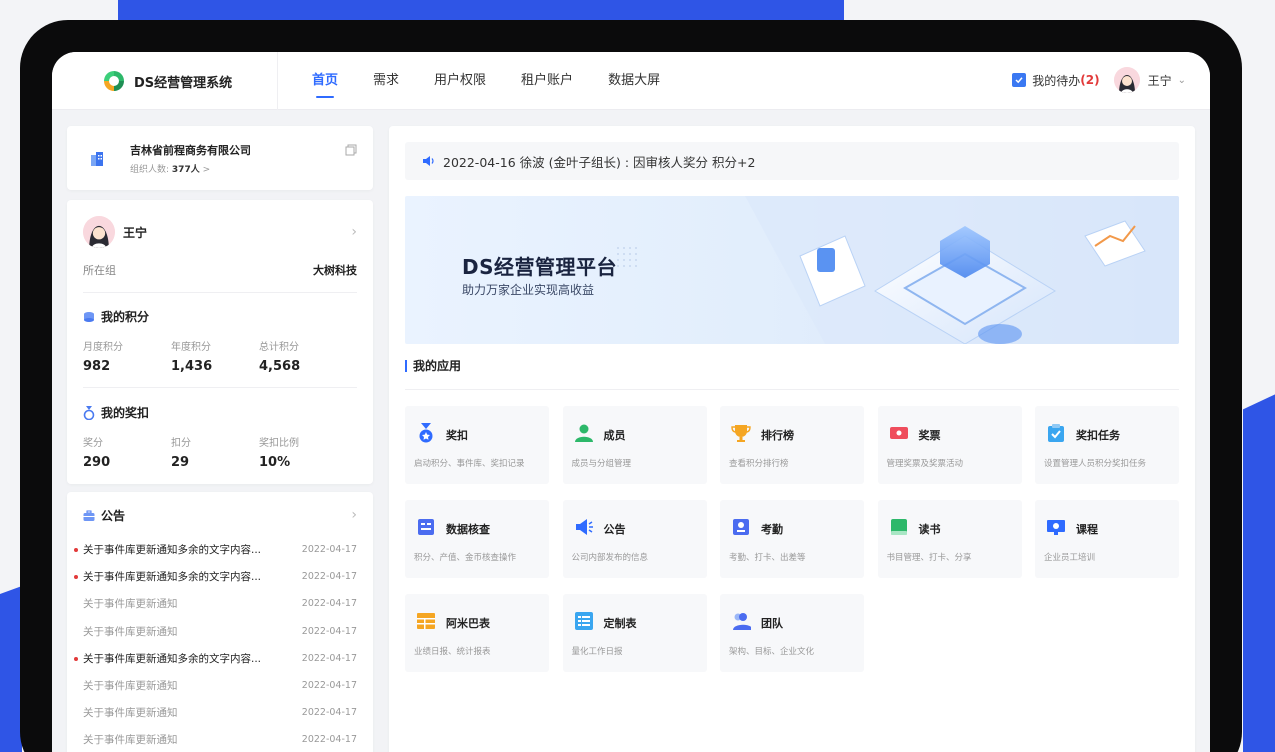 Image resolution: width=1275 pixels, height=752 pixels. I want to click on user-avatar, so click(1126, 80).